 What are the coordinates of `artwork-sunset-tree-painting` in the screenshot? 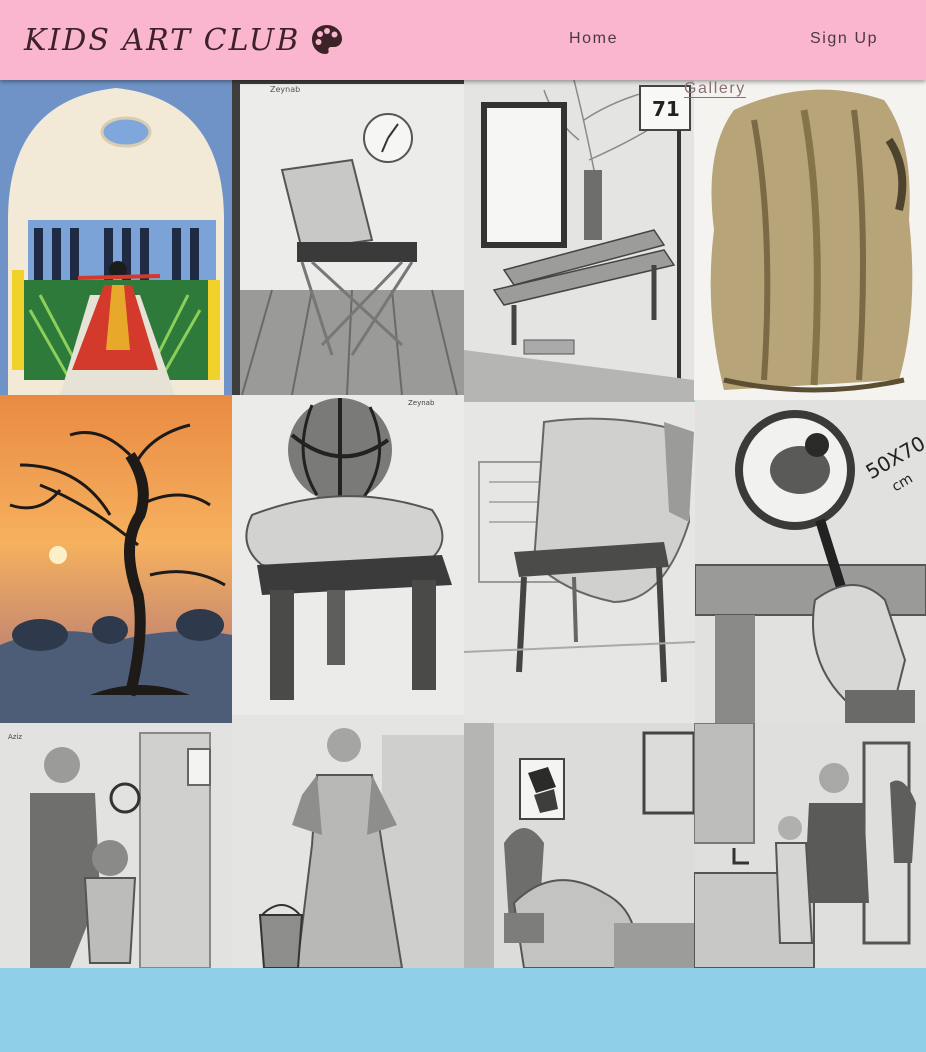 It's located at (116, 559).